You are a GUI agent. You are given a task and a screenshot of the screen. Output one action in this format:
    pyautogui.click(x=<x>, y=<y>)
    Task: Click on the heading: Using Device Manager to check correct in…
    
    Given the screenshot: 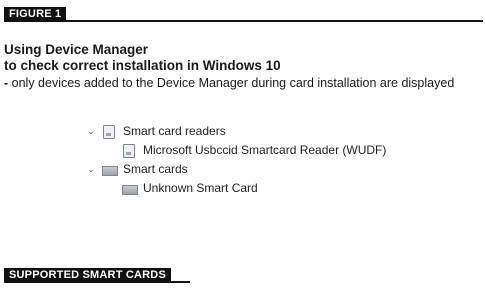 What is the action you would take?
    pyautogui.click(x=242, y=58)
    